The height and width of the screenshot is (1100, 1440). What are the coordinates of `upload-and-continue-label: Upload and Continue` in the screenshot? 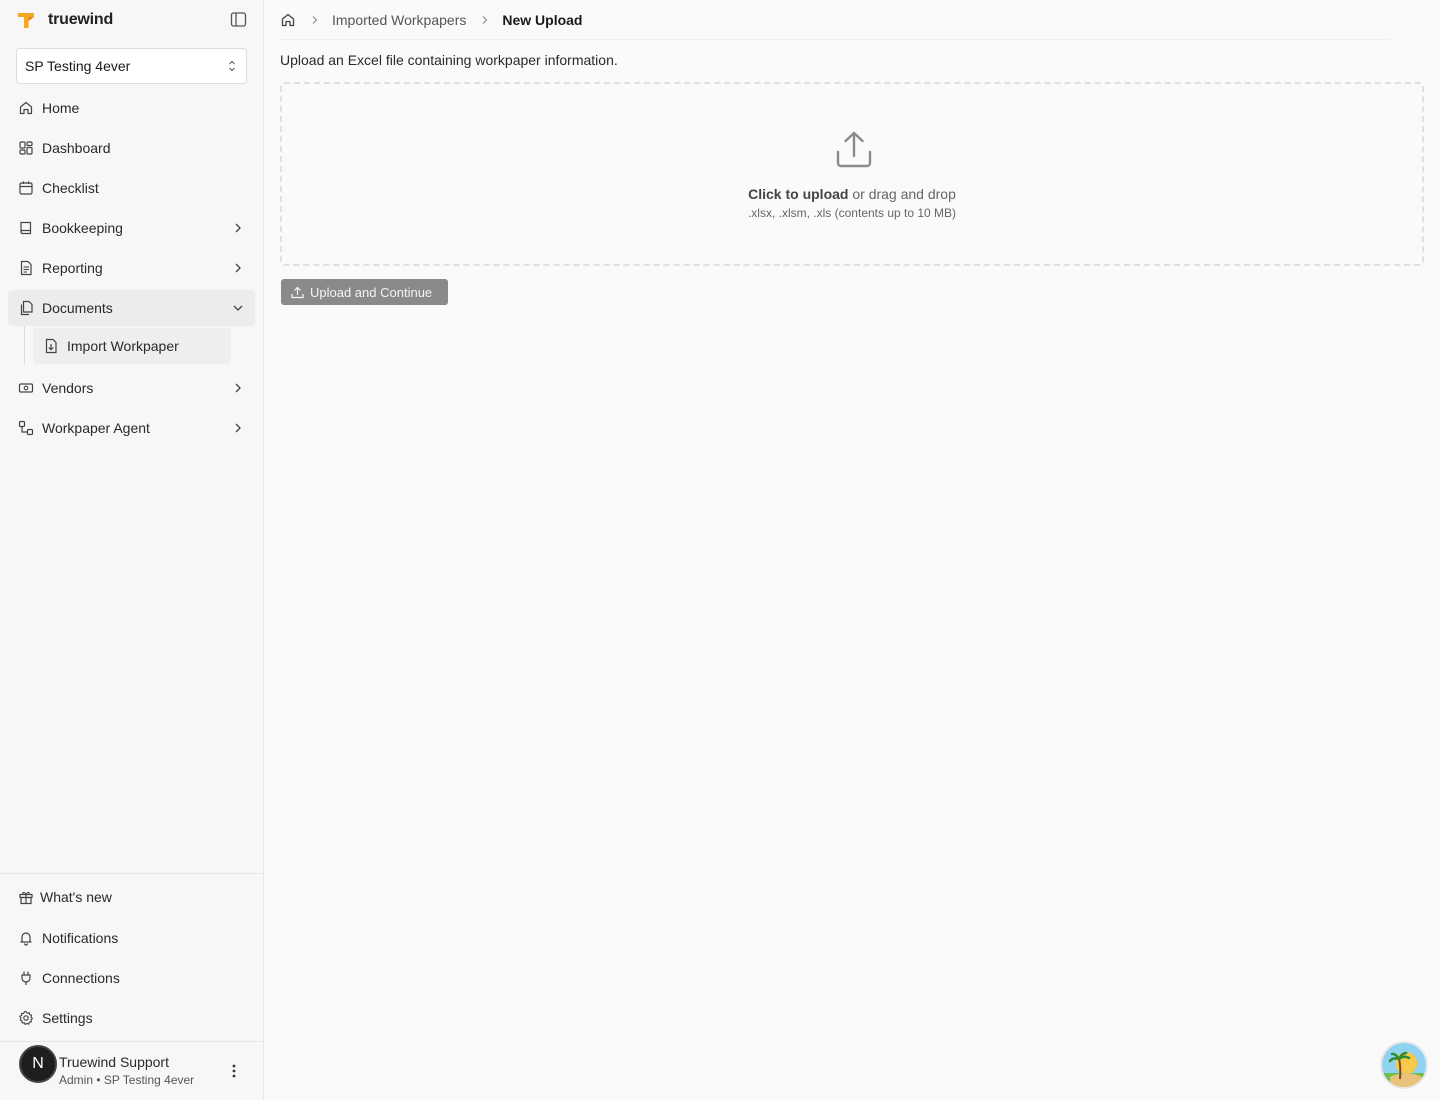 It's located at (371, 292).